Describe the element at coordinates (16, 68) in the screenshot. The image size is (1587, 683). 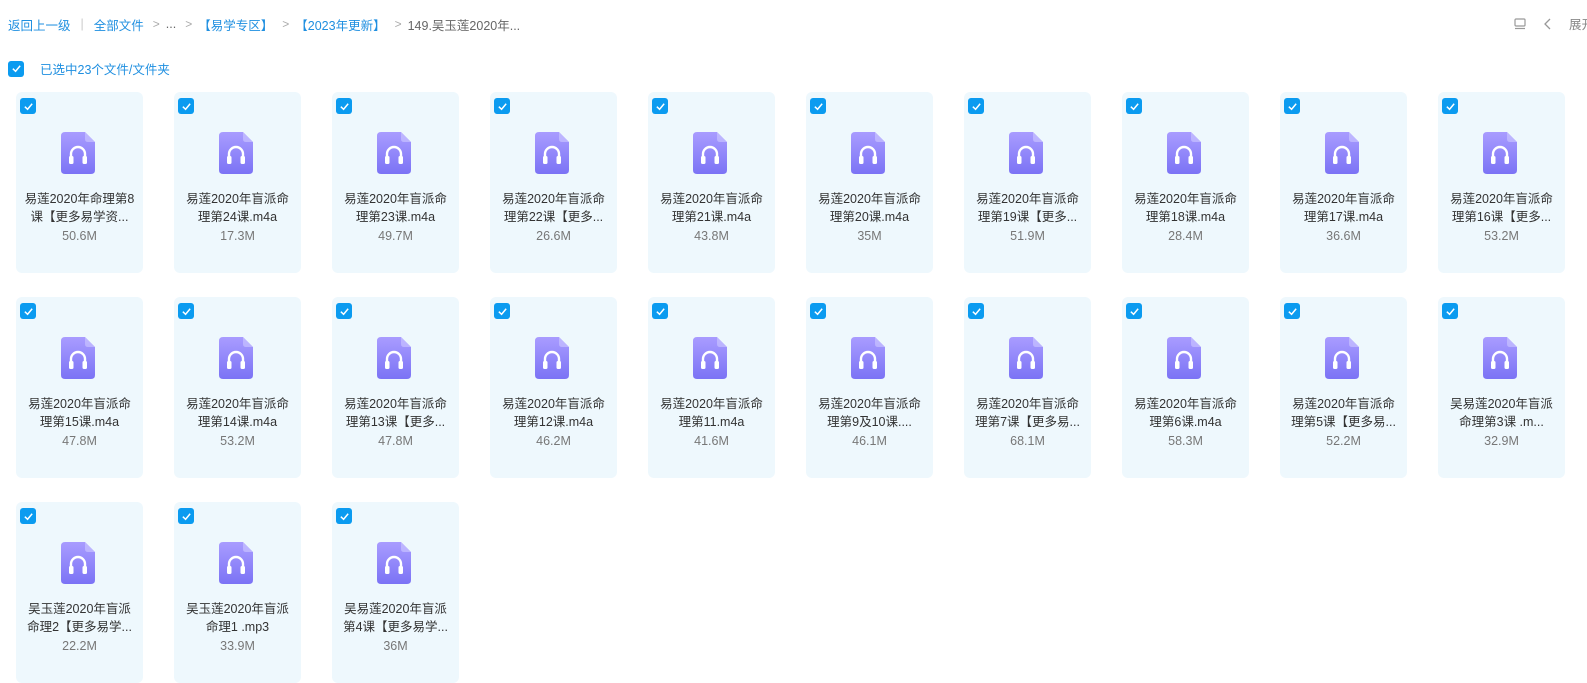
I see `select-all-checkbox` at that location.